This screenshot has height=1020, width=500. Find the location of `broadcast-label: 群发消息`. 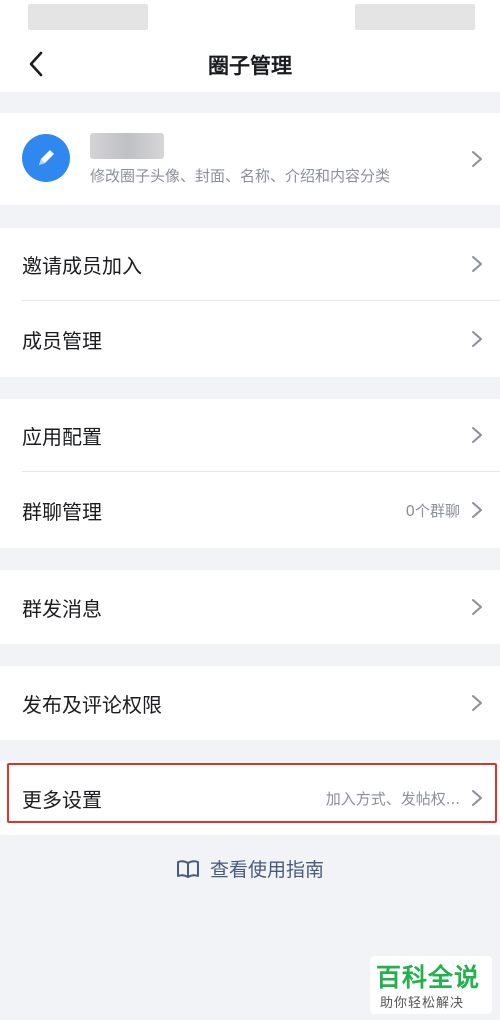

broadcast-label: 群发消息 is located at coordinates (62, 608).